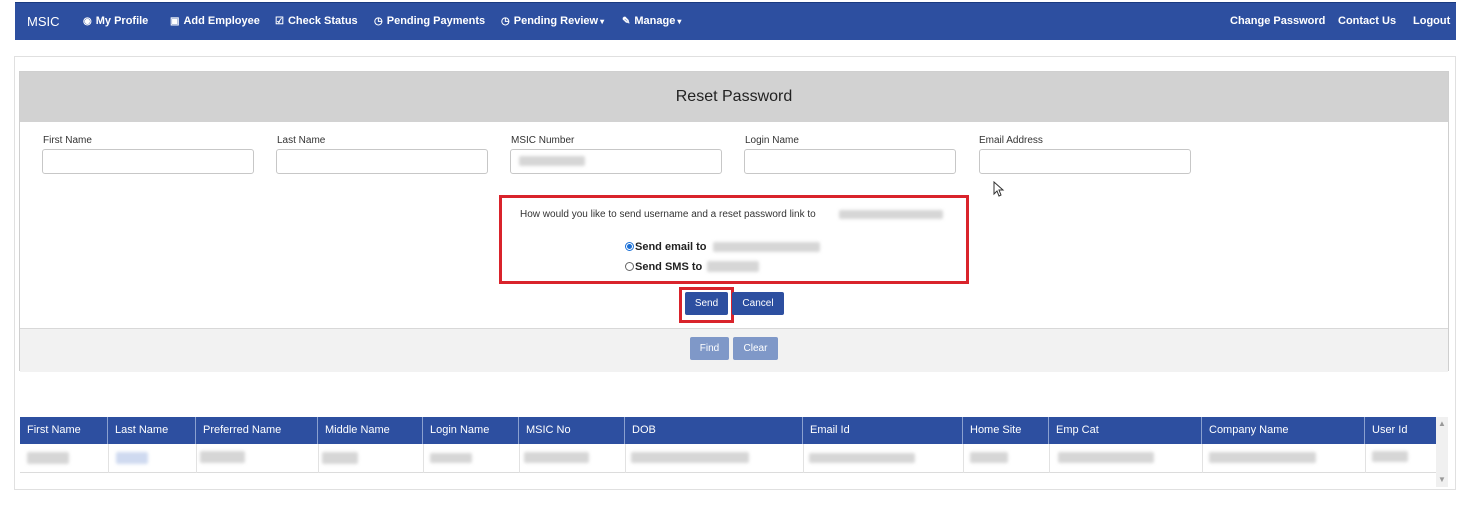 This screenshot has height=507, width=1469. What do you see at coordinates (709, 348) in the screenshot?
I see `find-button: Find` at bounding box center [709, 348].